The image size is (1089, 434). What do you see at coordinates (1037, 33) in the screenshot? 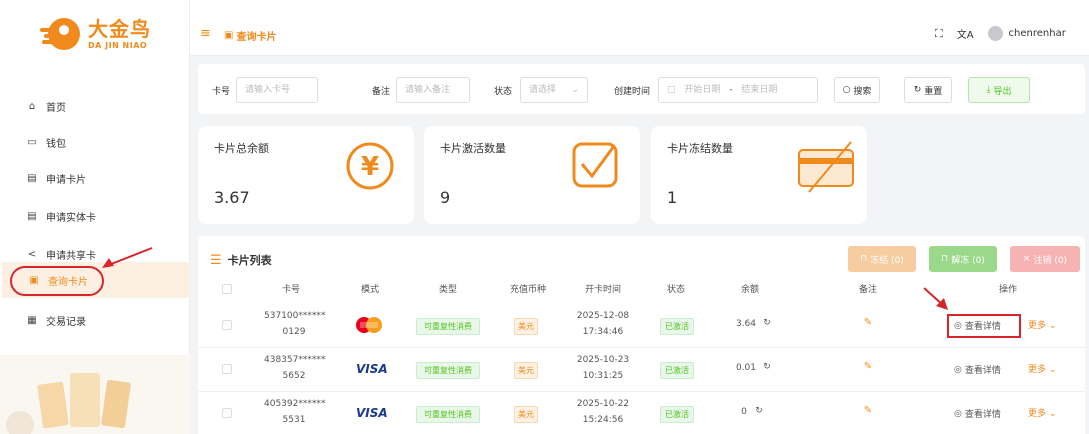
I see `username: chenrenhar` at bounding box center [1037, 33].